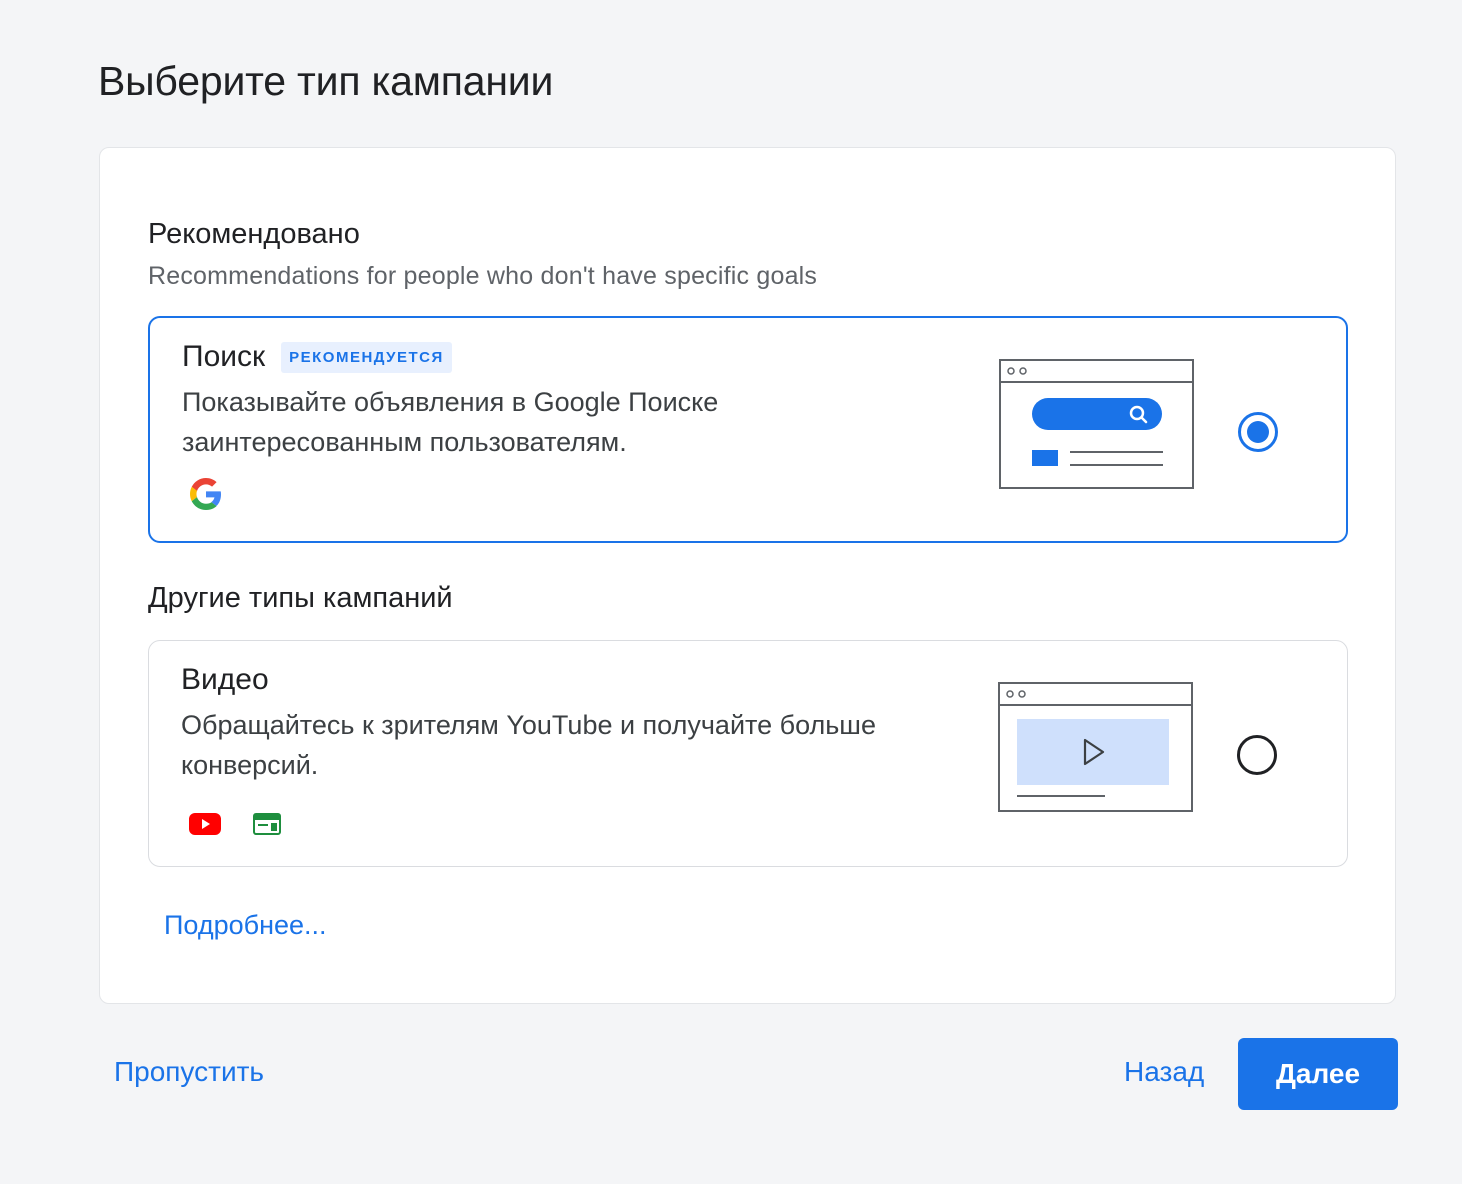 The image size is (1462, 1184). I want to click on google-g-icon, so click(206, 496).